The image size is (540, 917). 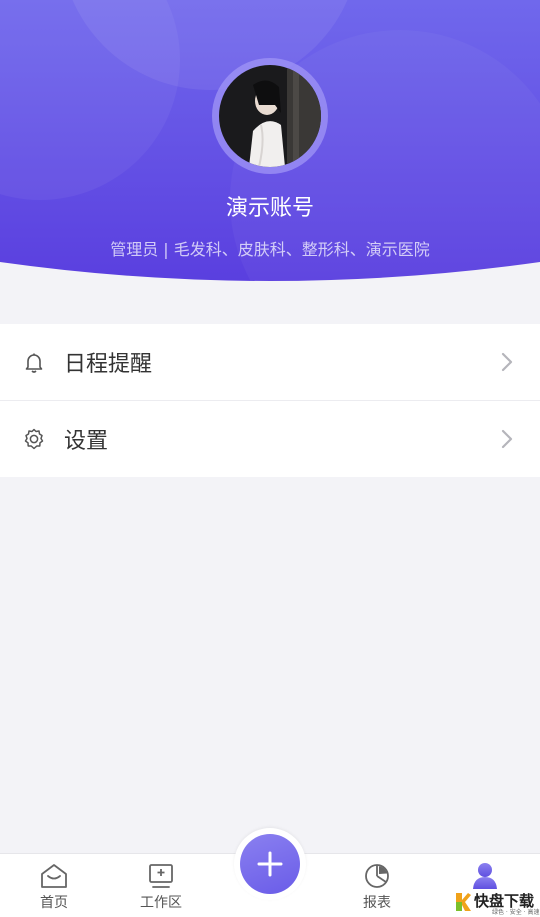 I want to click on tab-workspace: 工作区, so click(x=161, y=885).